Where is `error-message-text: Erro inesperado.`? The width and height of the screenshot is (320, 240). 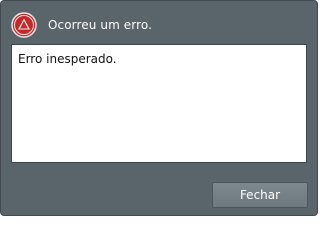 error-message-text: Erro inesperado. is located at coordinates (67, 59).